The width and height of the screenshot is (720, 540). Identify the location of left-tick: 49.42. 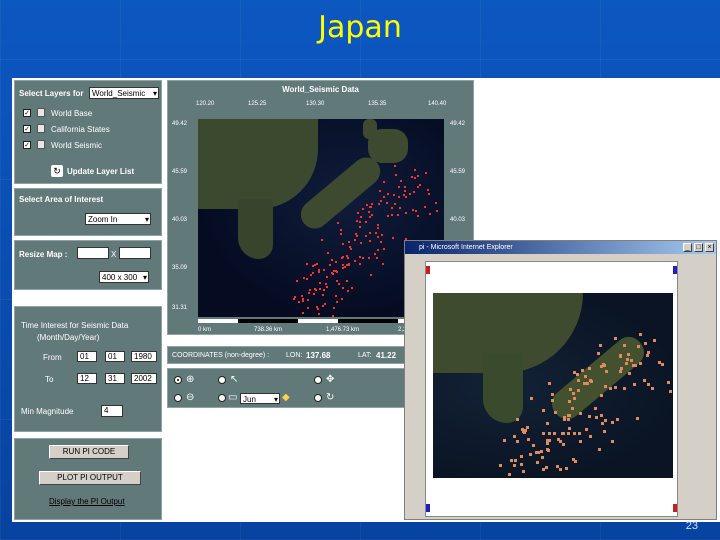
(180, 124).